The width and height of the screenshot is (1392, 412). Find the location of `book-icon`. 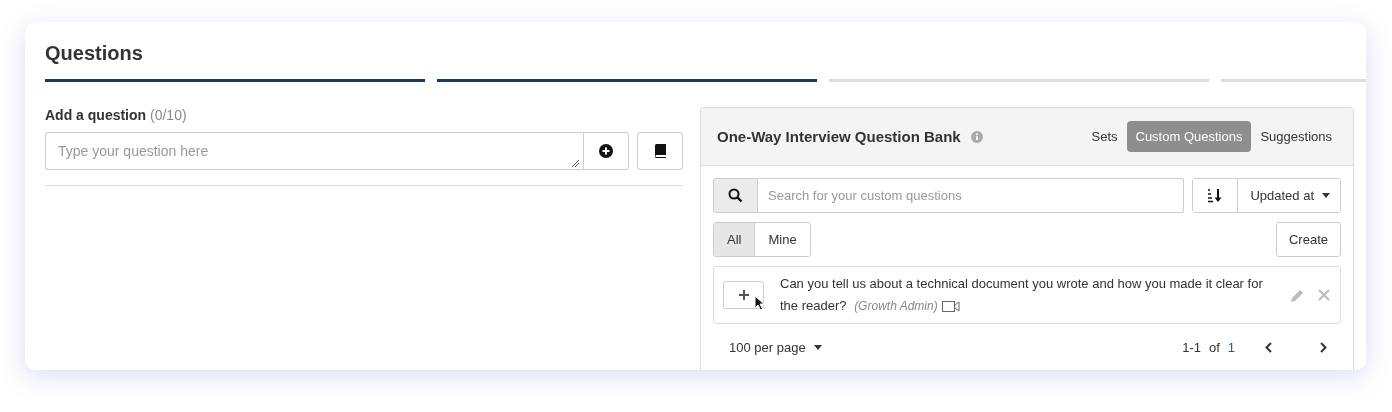

book-icon is located at coordinates (660, 151).